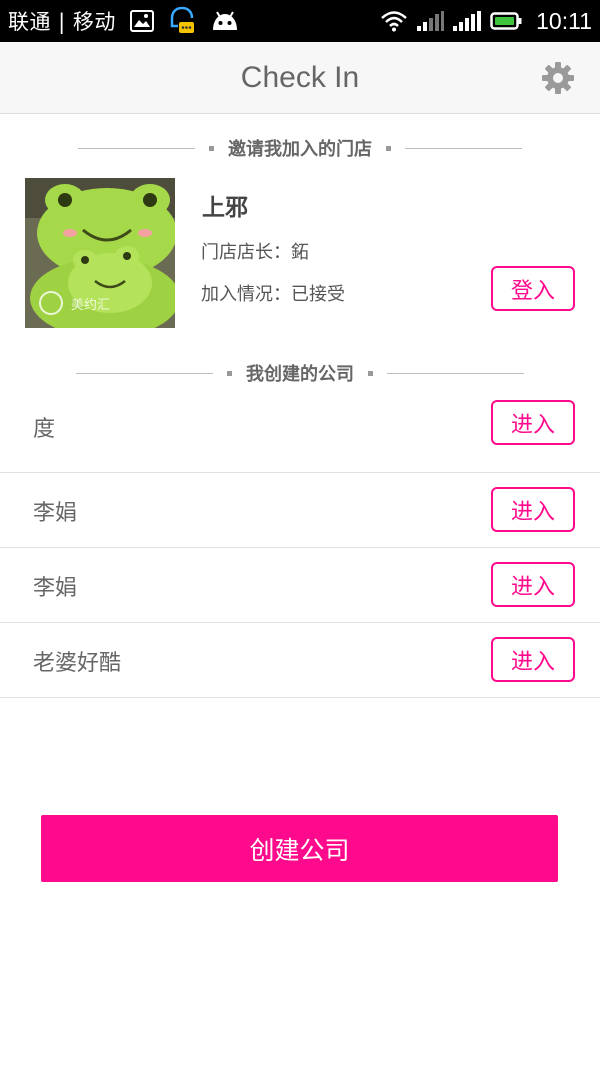 The height and width of the screenshot is (1067, 600). Describe the element at coordinates (62, 22) in the screenshot. I see `carrier-label: 联通 | 移动` at that location.